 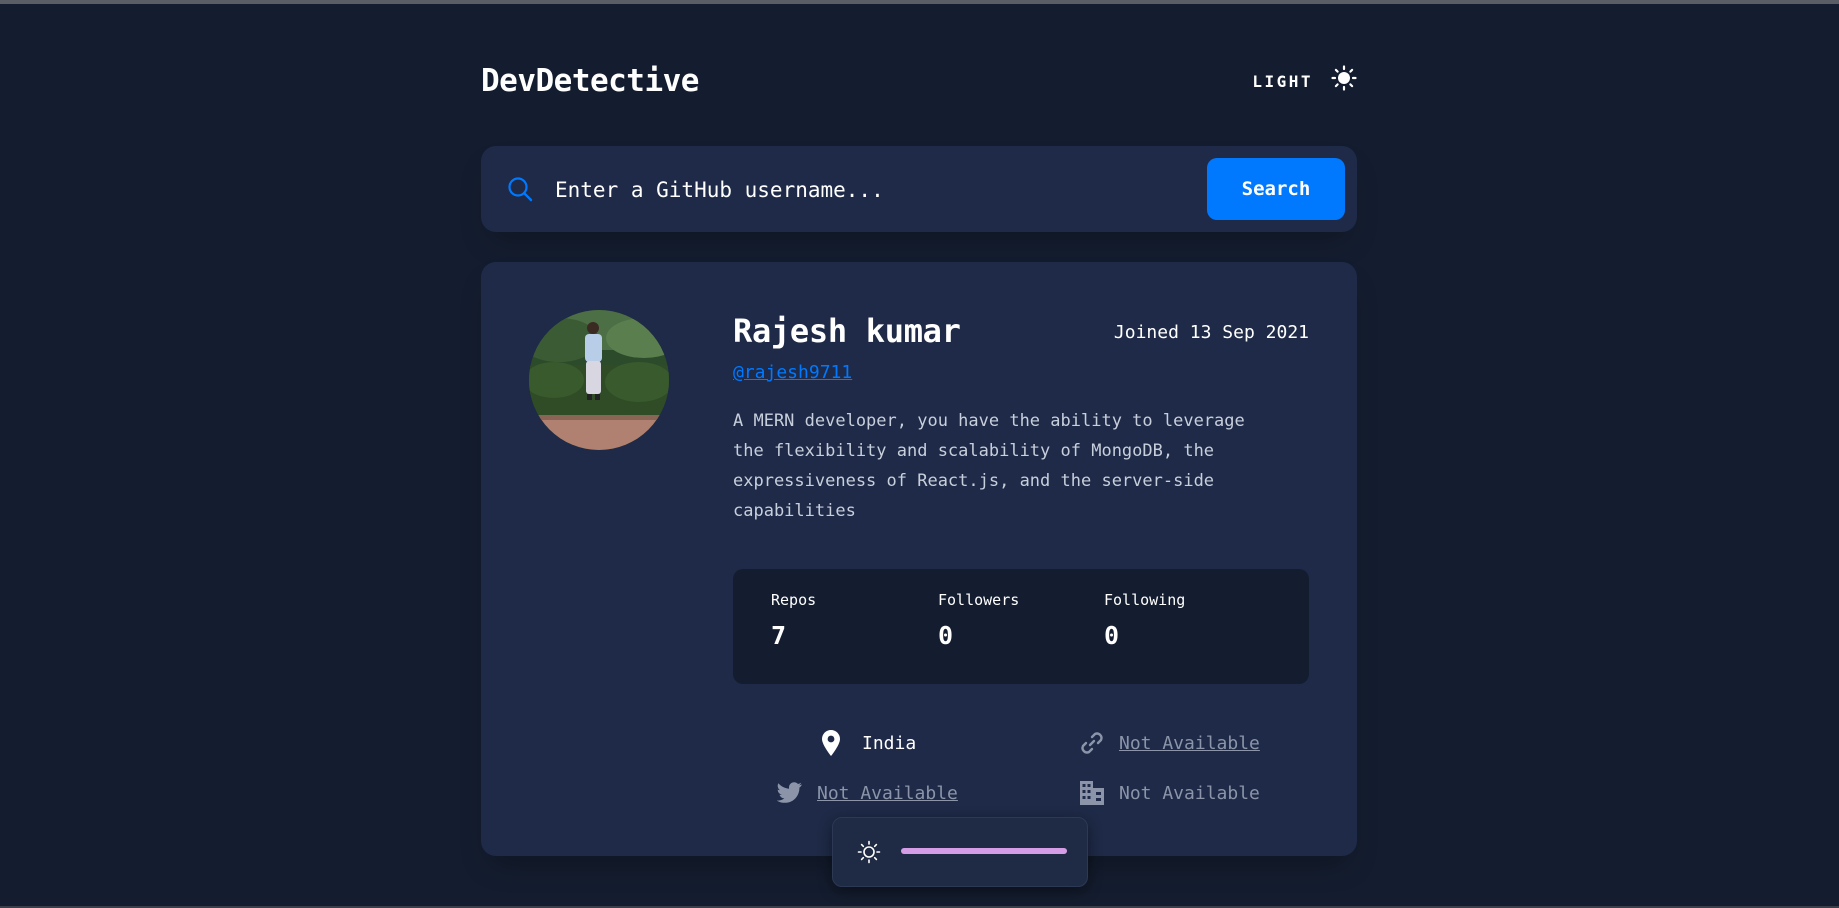 What do you see at coordinates (1145, 600) in the screenshot?
I see `stat-label: Following` at bounding box center [1145, 600].